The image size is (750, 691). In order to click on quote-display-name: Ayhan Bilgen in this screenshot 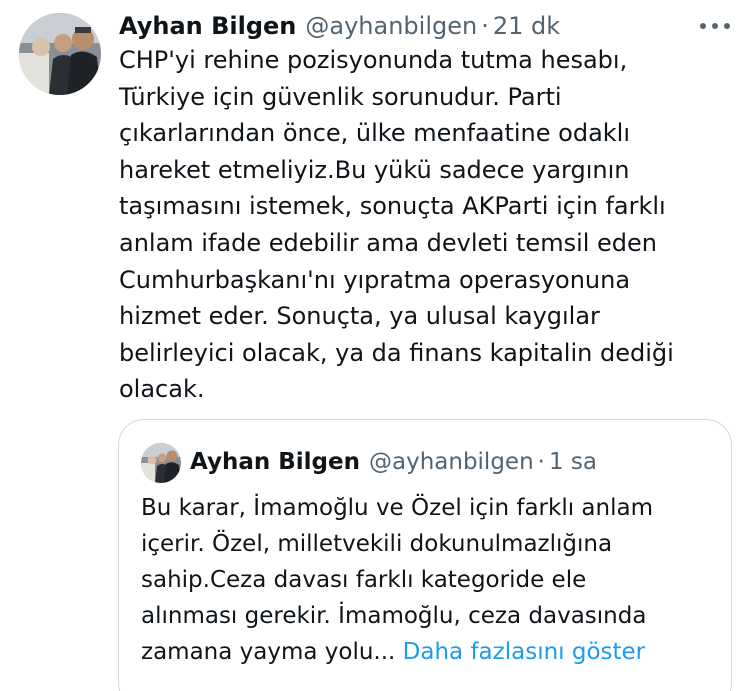, I will do `click(275, 462)`.